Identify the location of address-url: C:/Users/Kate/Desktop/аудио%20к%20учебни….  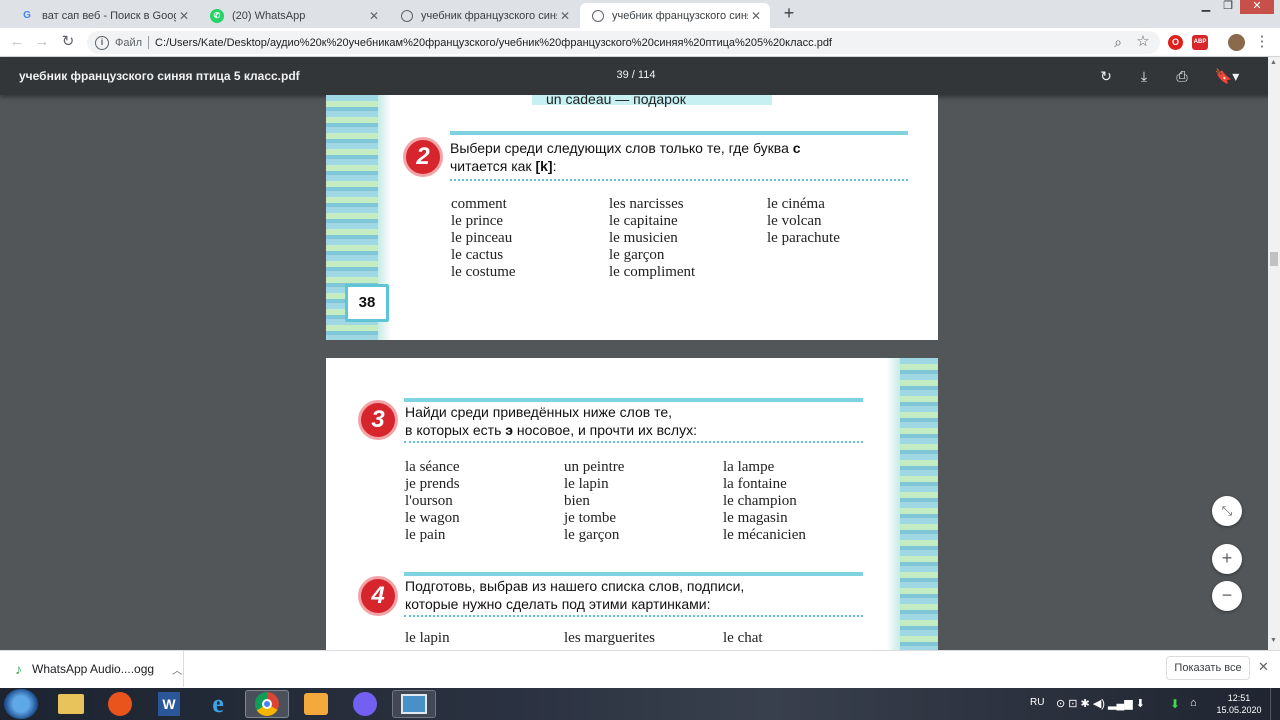
(493, 42).